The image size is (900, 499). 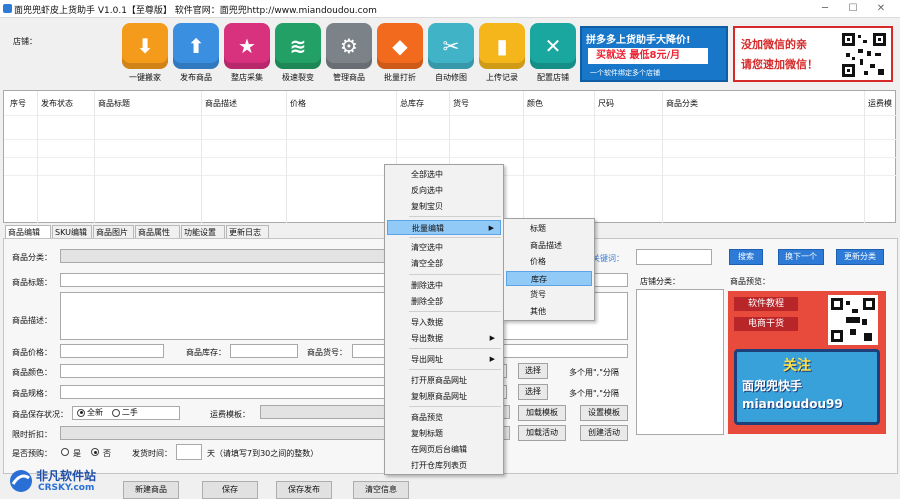 What do you see at coordinates (606, 103) in the screenshot?
I see `column-header: 尺码` at bounding box center [606, 103].